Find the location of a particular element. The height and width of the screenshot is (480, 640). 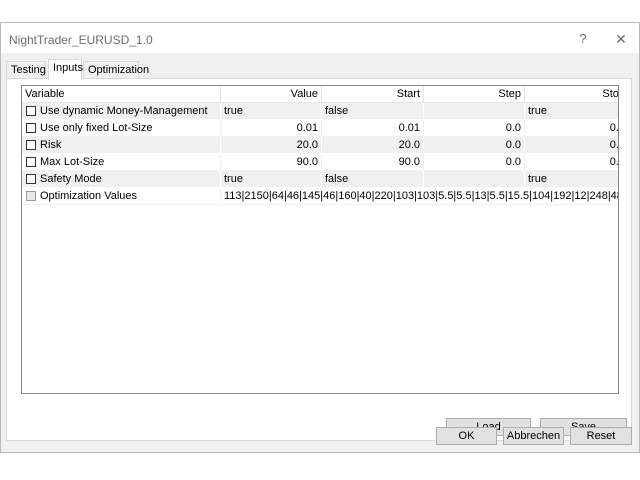

table-row: Risk 20.0 20.0 0.0 0.0 is located at coordinates (320, 145).